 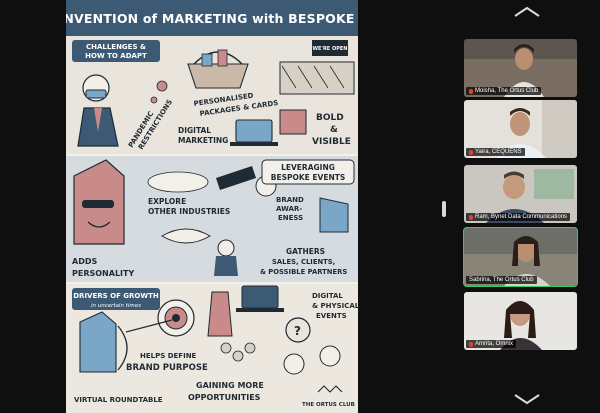 I want to click on participant-nameplate: Moisha, The Ortus Club, so click(x=504, y=91).